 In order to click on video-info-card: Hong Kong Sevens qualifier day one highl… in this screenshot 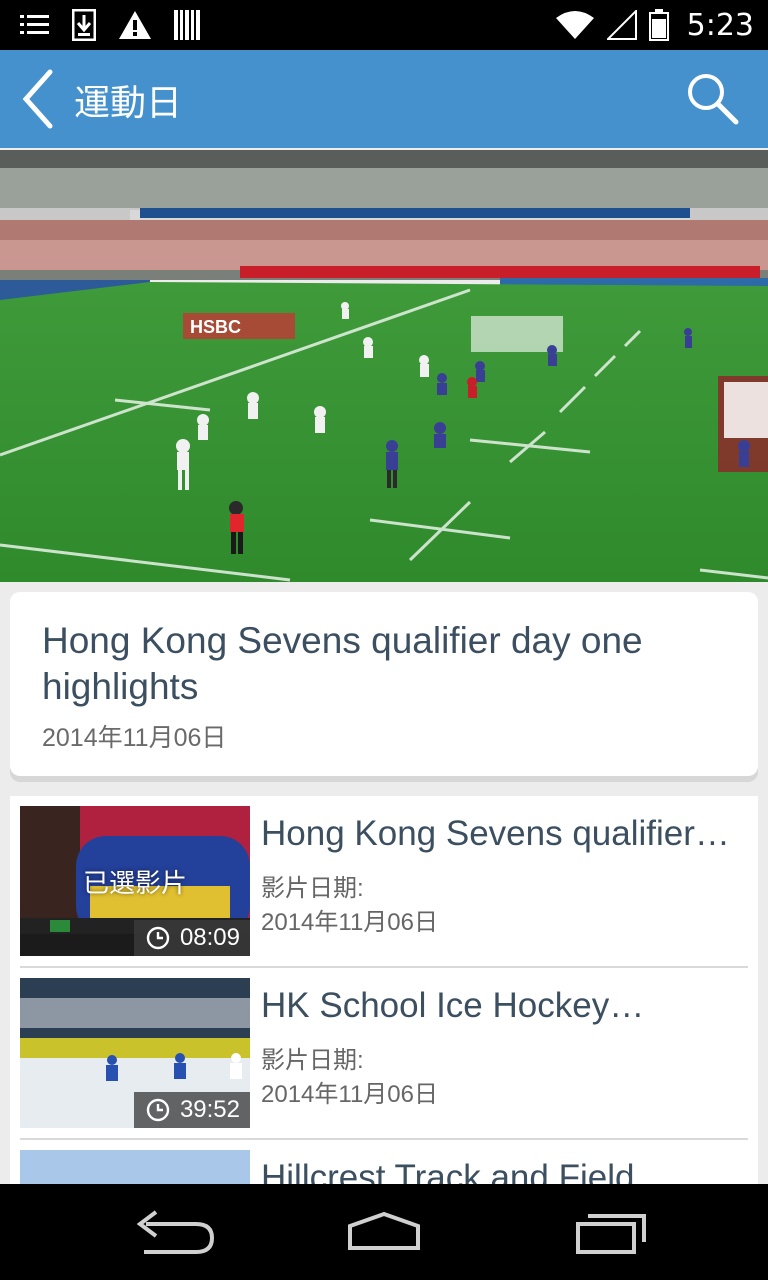, I will do `click(384, 684)`.